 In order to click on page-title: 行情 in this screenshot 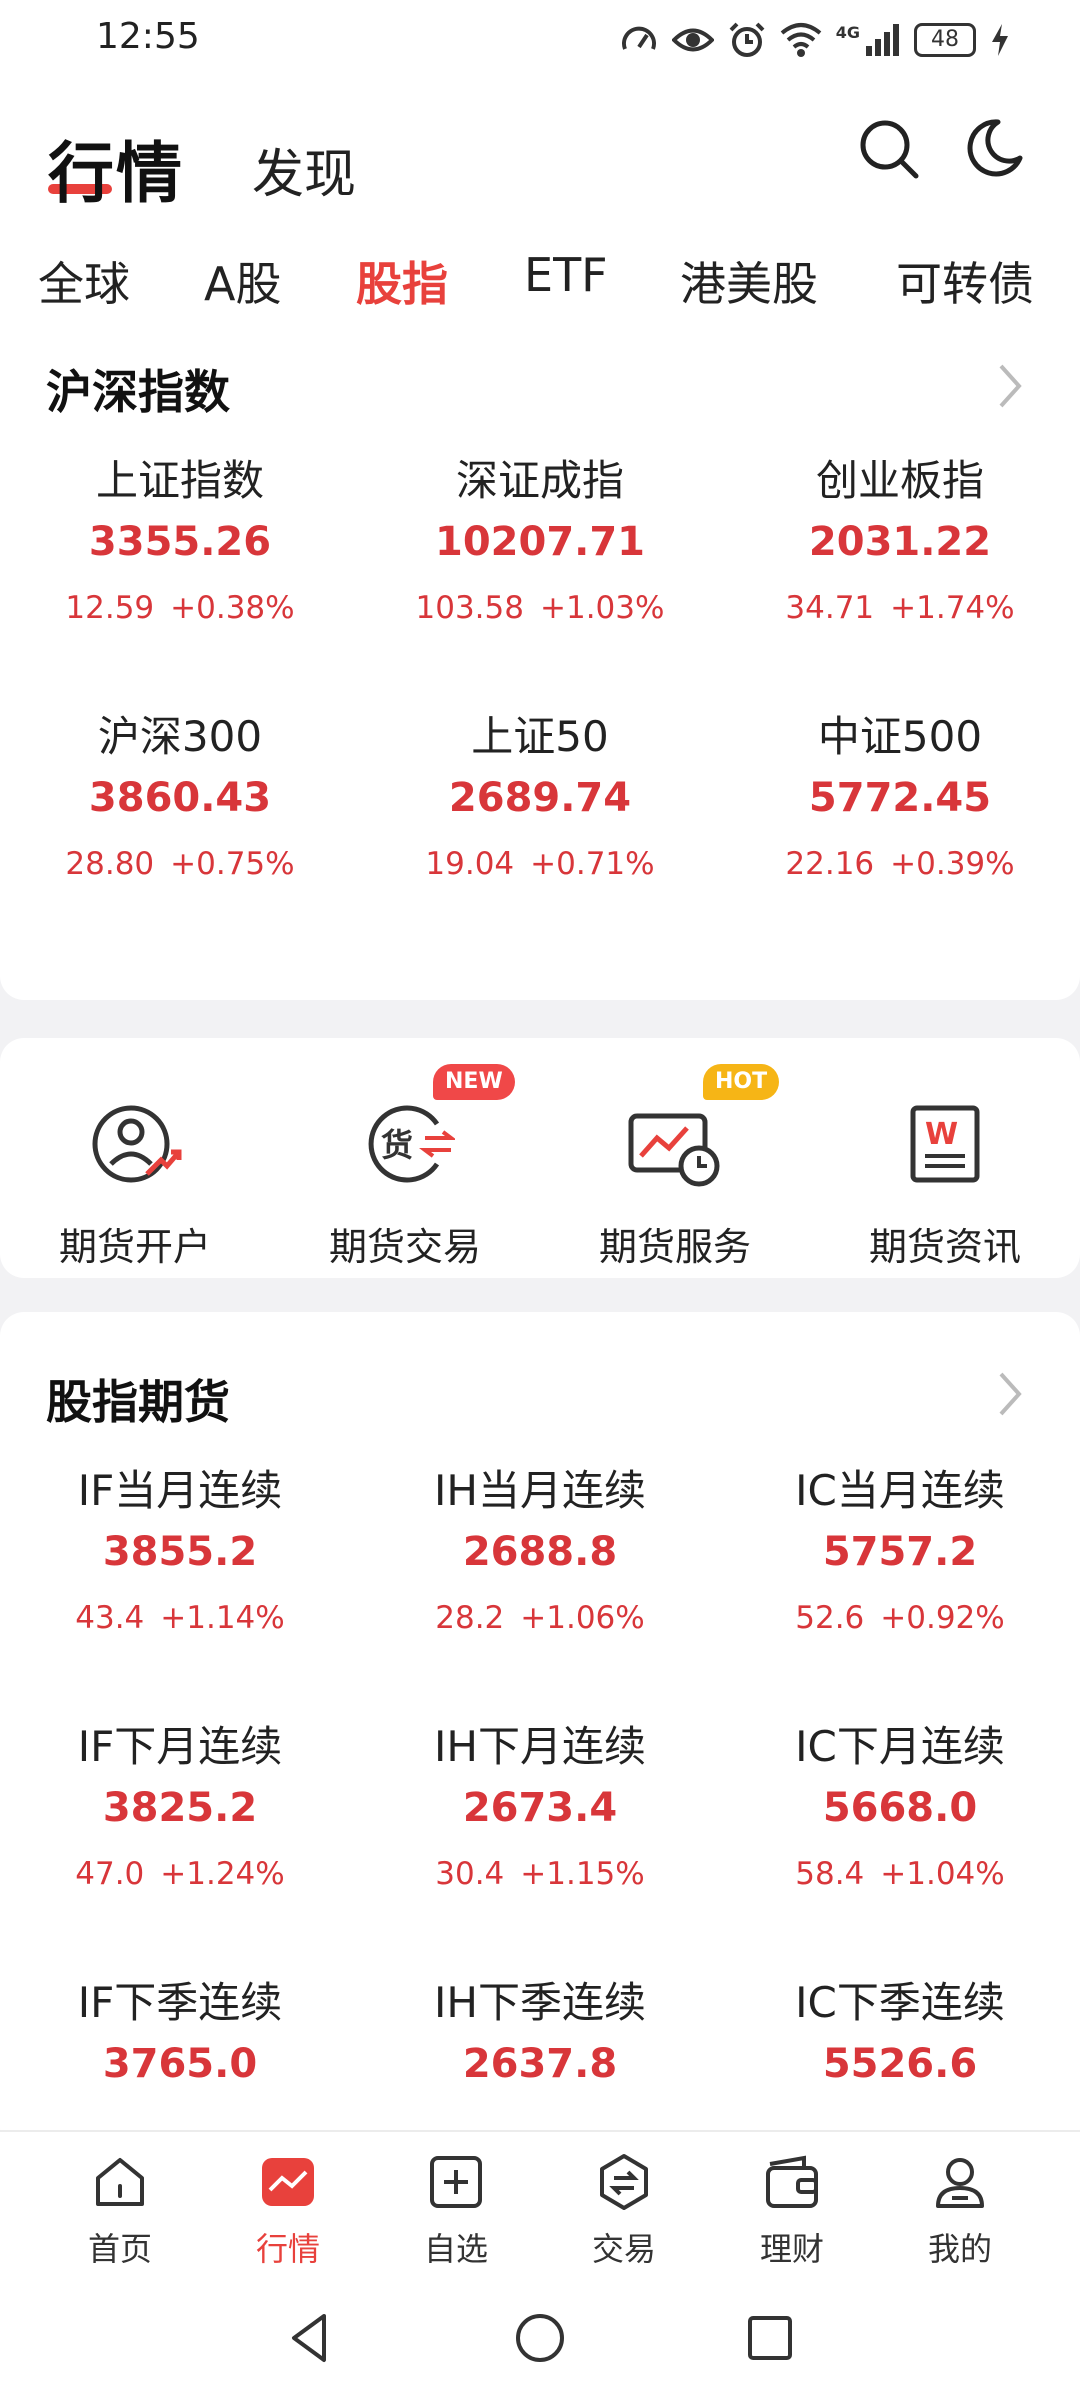, I will do `click(116, 168)`.